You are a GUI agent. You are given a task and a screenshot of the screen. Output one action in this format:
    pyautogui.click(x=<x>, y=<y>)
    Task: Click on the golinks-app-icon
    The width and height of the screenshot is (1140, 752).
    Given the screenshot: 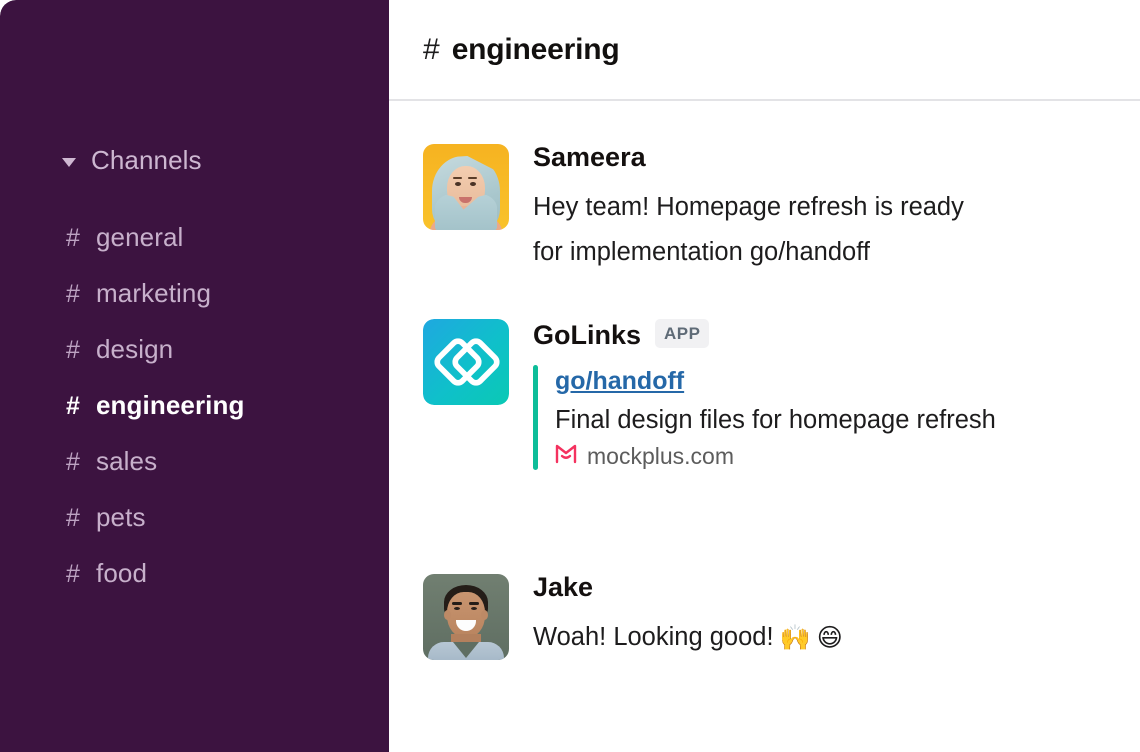 What is the action you would take?
    pyautogui.click(x=466, y=362)
    